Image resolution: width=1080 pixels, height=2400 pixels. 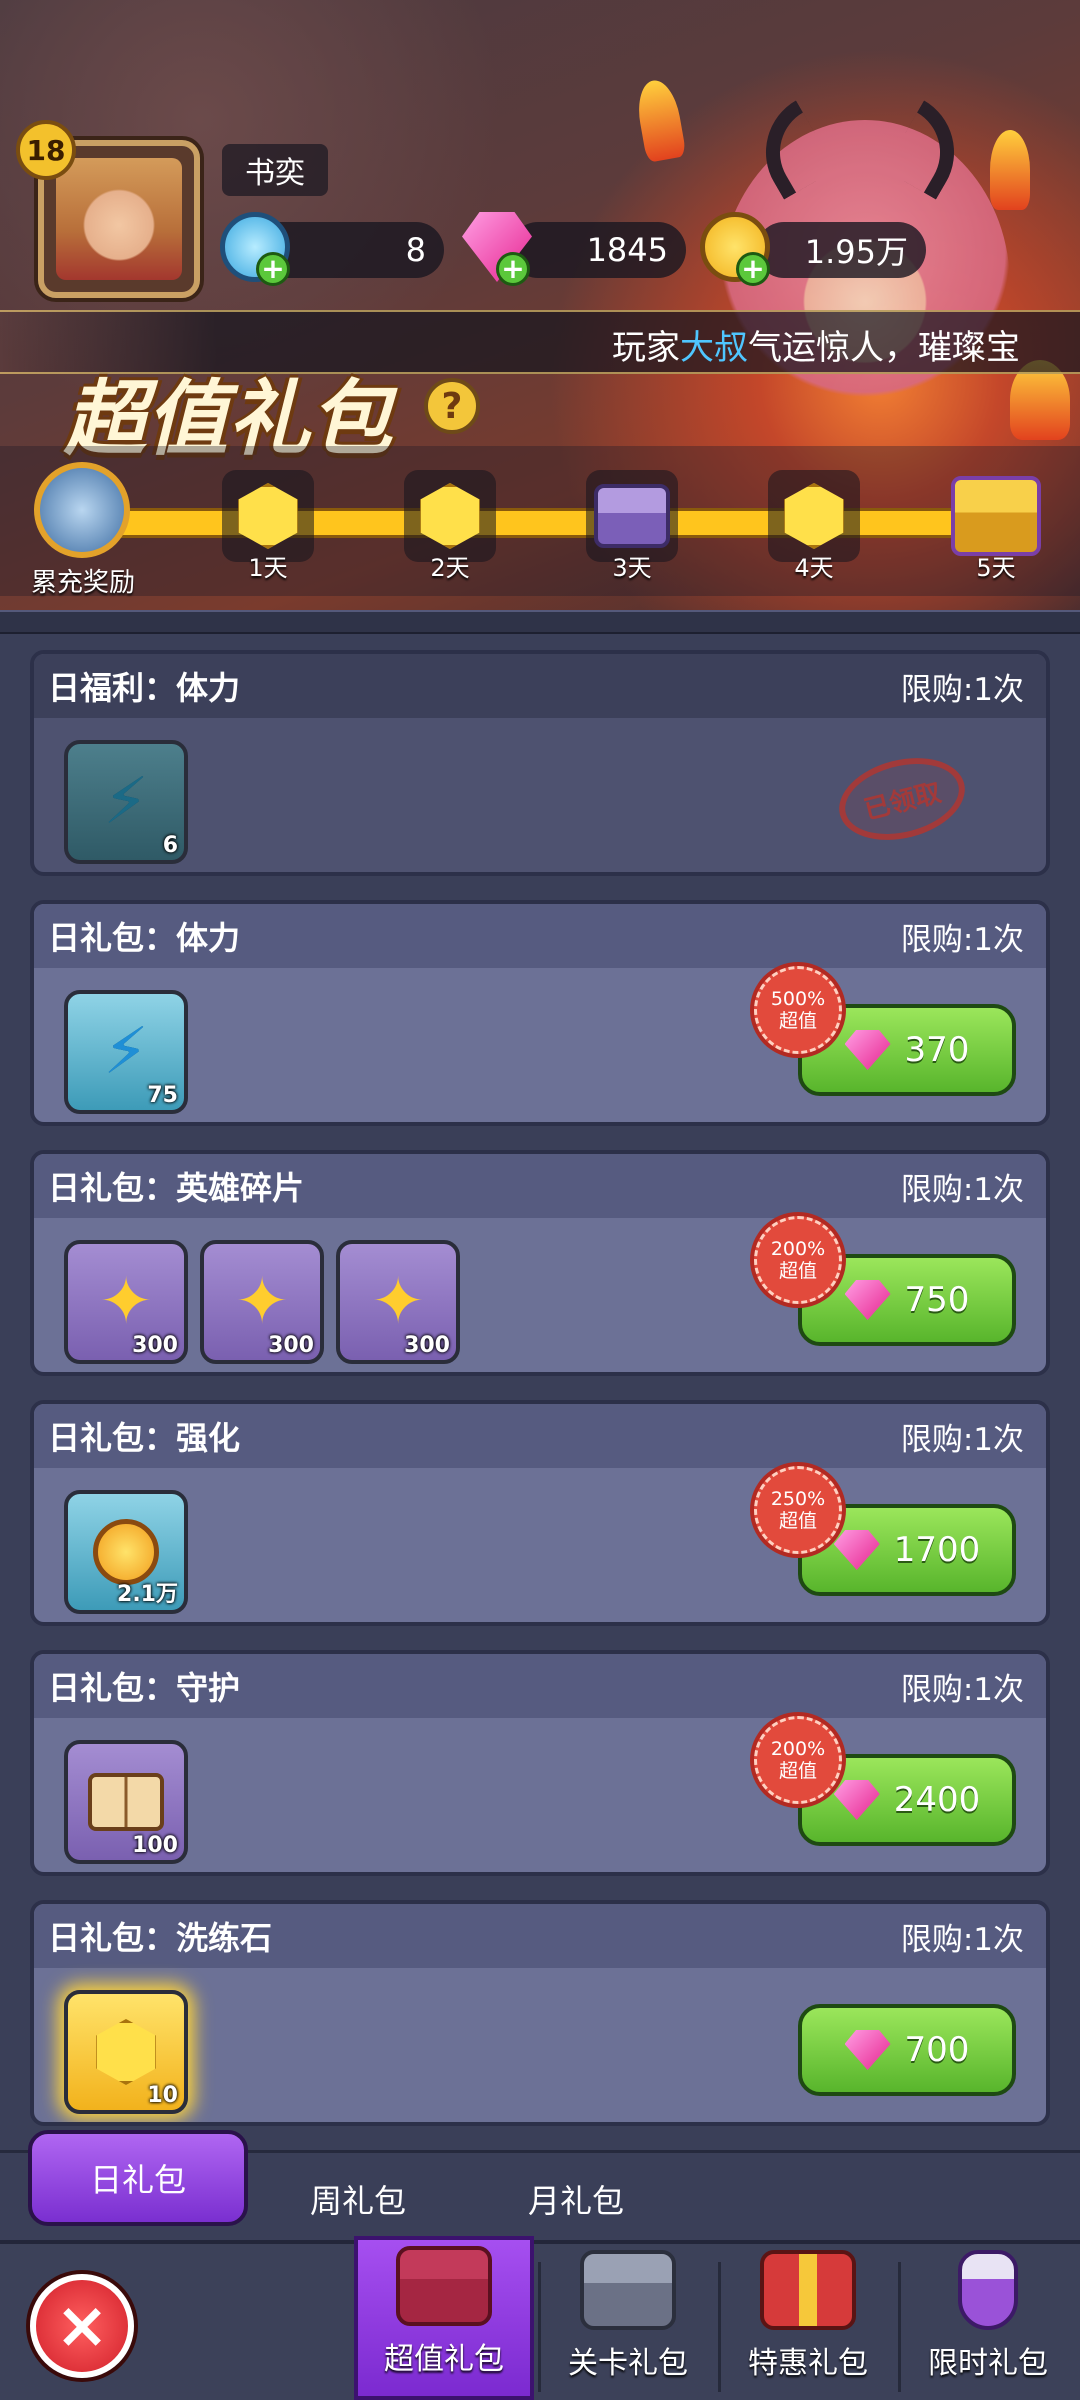 I want to click on bottom-tab-stage-pack: 关卡礼包, so click(x=628, y=2322).